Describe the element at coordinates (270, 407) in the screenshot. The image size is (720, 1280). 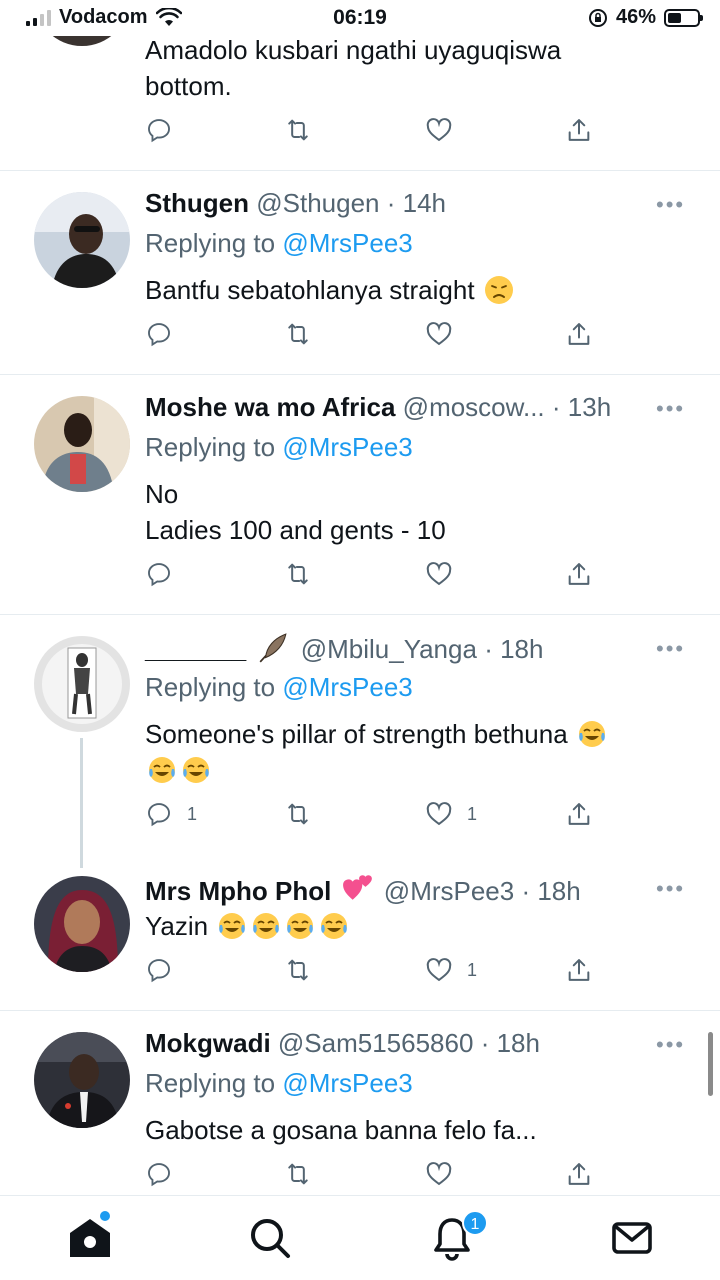
I see `display-name: Moshe wa mo Africa` at that location.